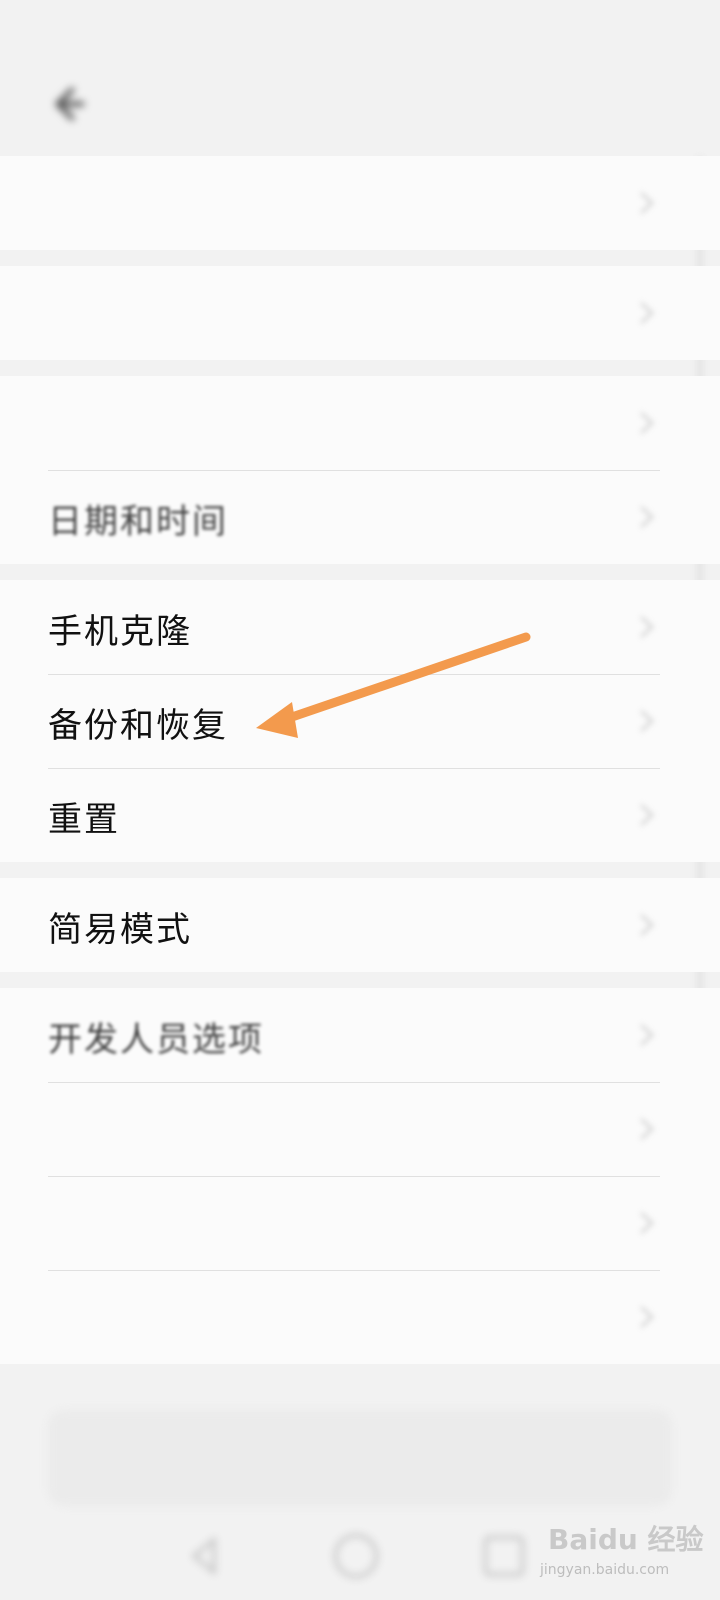  I want to click on annotation-arrow-icon, so click(393, 685).